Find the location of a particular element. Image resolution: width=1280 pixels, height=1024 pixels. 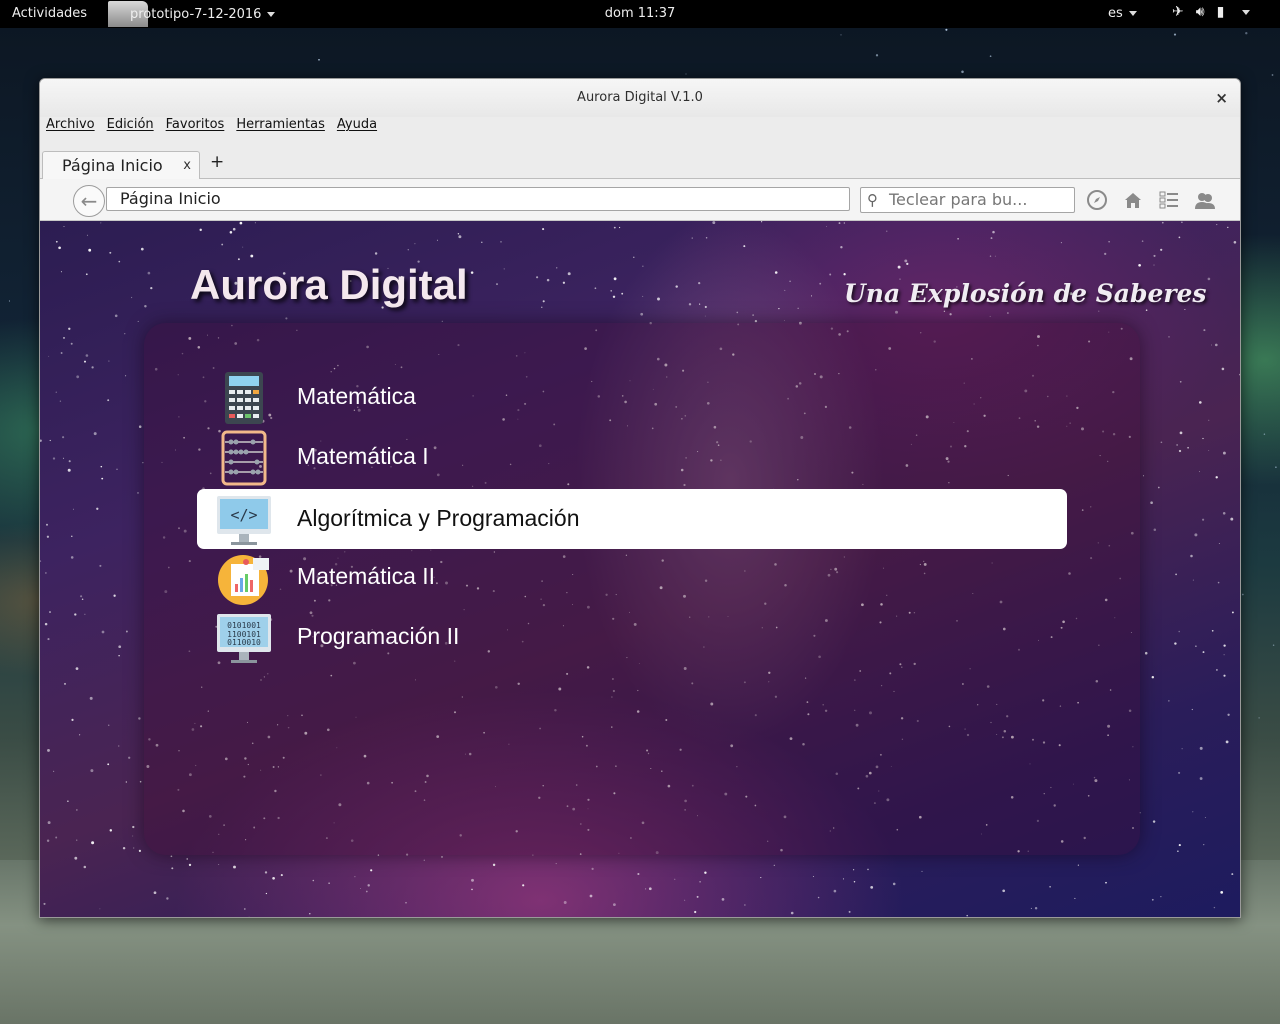

tab-pagina-inicio: Página Inicio x is located at coordinates (121, 165).